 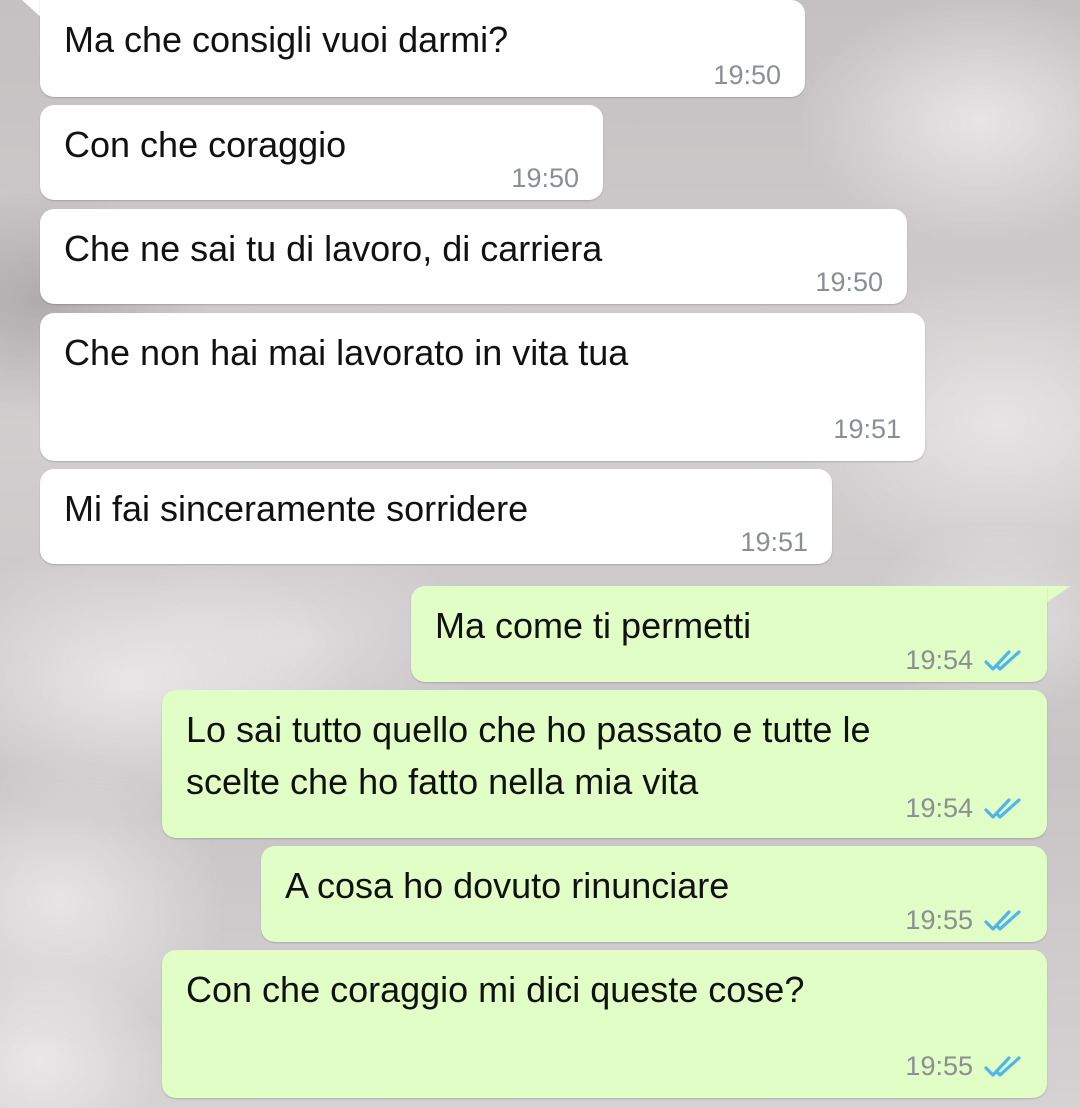 I want to click on message-text: Mi fai sinceramente sorridere, so click(x=296, y=508).